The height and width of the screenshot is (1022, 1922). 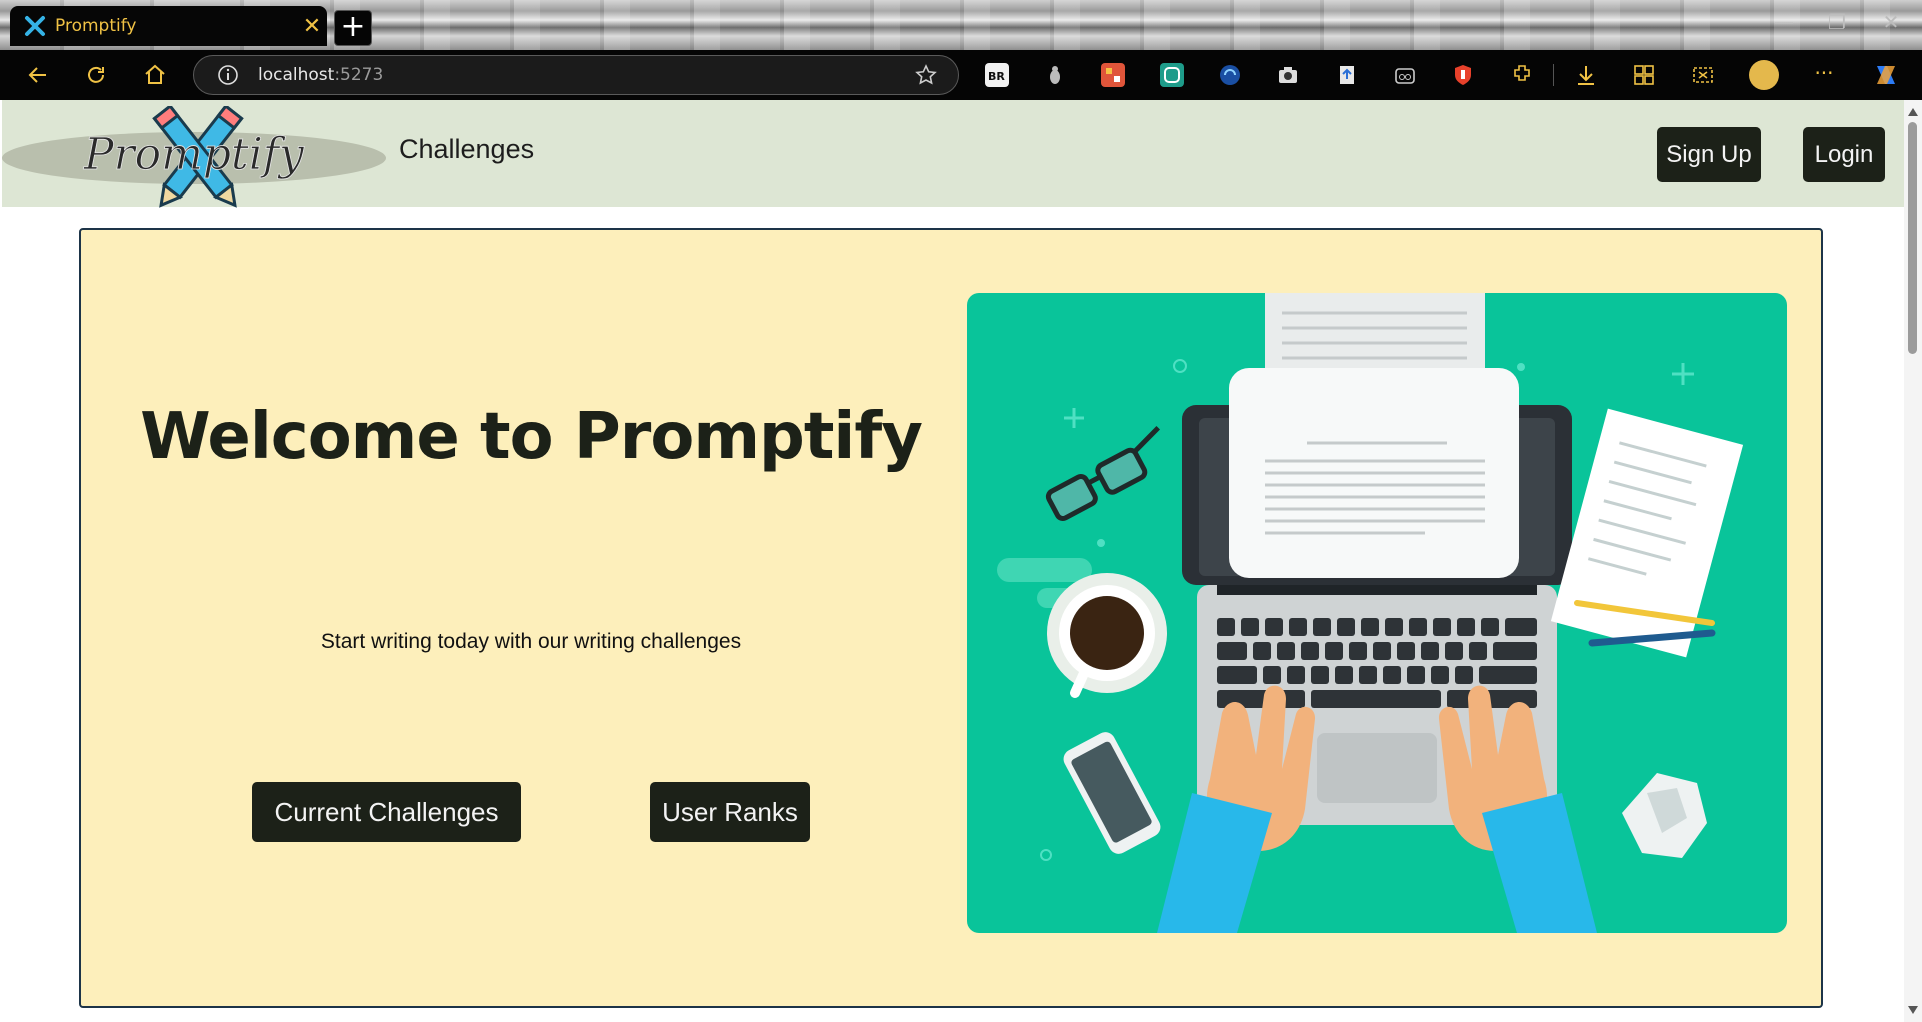 I want to click on svg-text: BR, so click(x=996, y=76).